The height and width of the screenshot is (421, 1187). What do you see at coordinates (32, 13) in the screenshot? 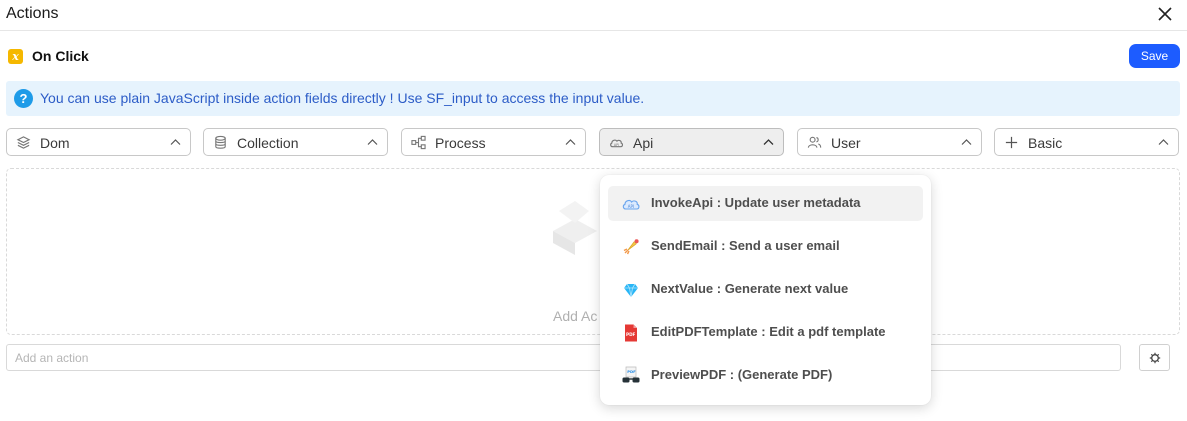
I see `dialog-title: Actions` at bounding box center [32, 13].